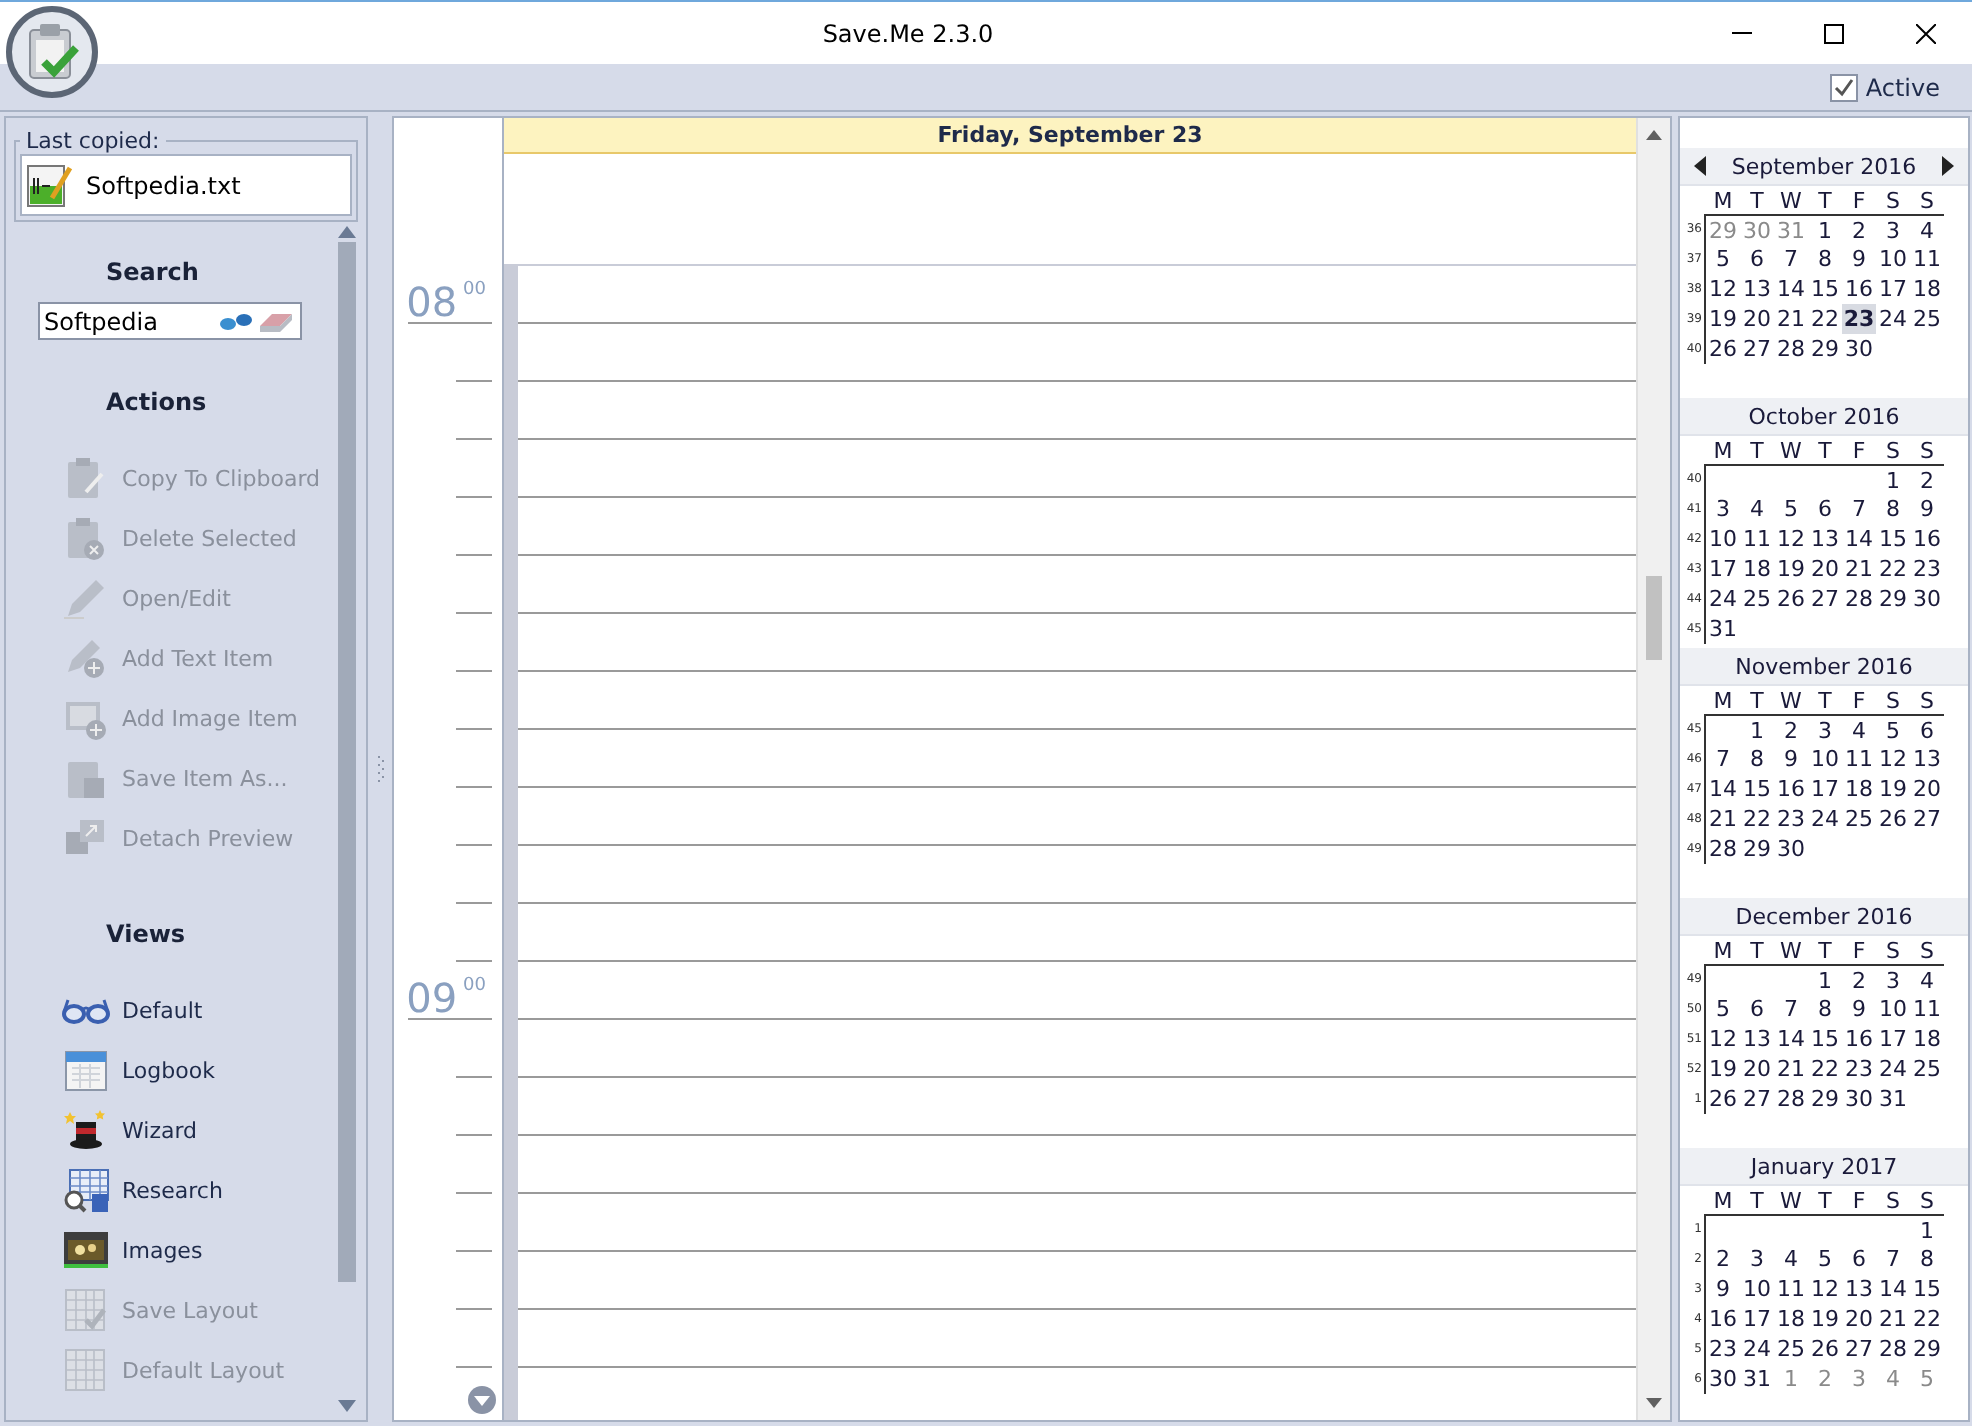 This screenshot has width=1972, height=1426. I want to click on sidebar-item: Research, so click(166, 1190).